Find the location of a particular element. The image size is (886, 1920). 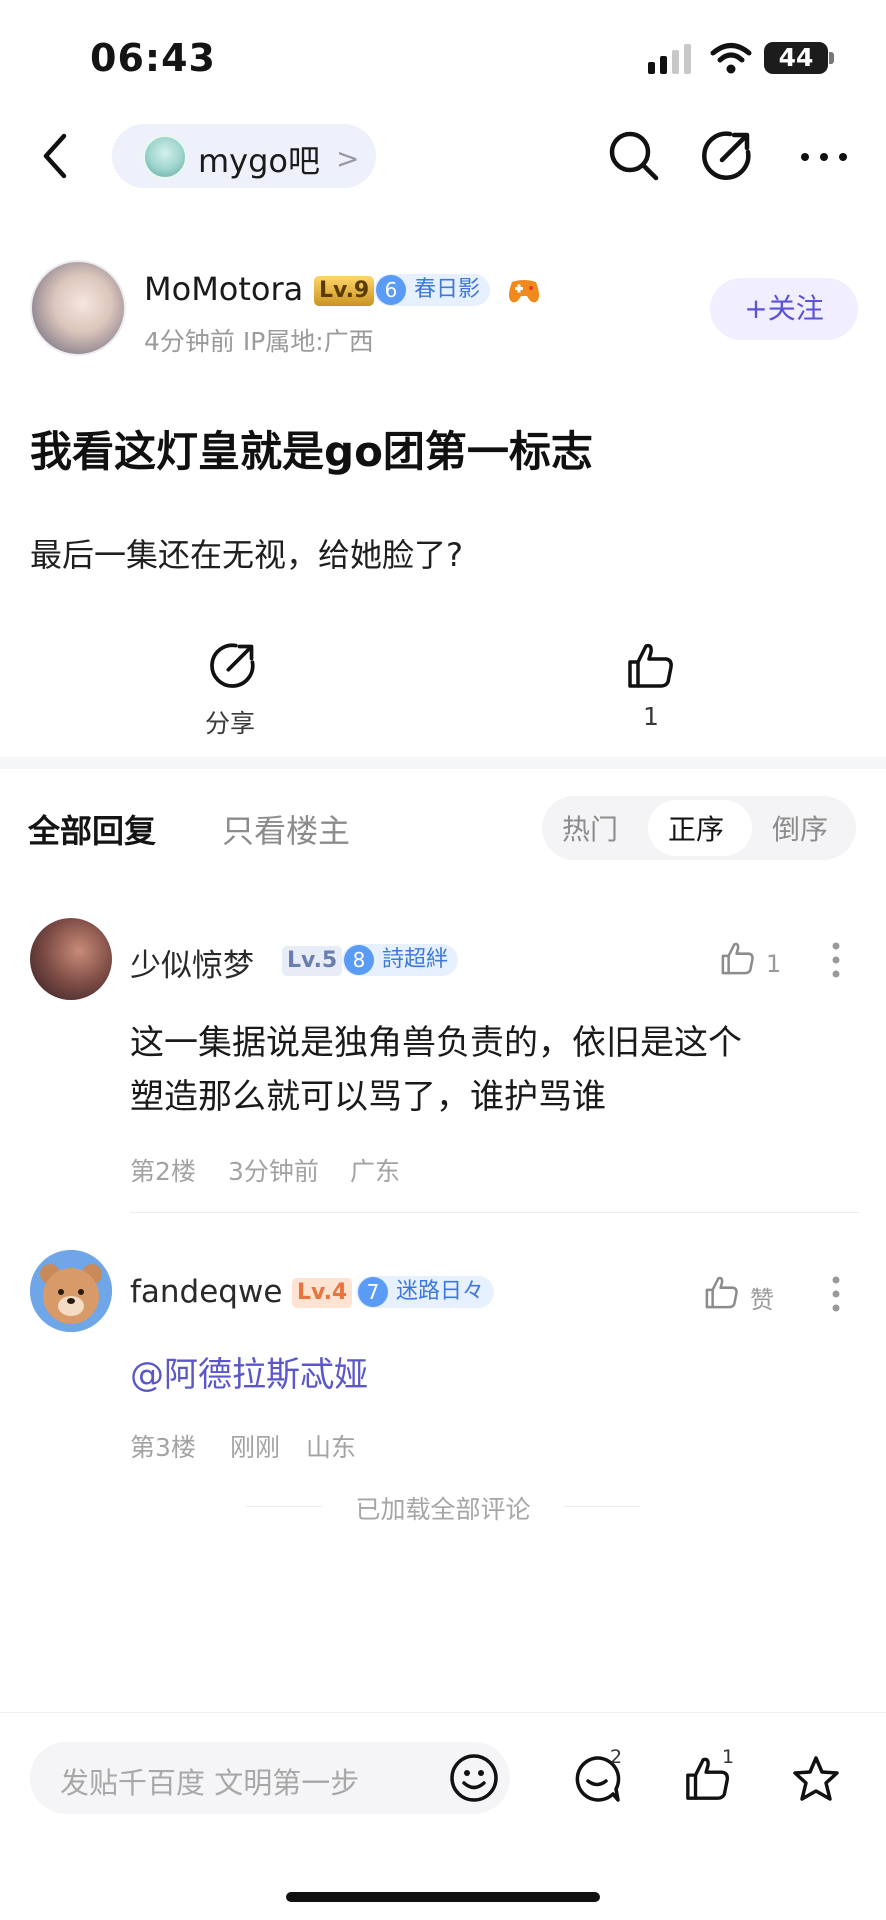

comment-level-badge: Lv.5 is located at coordinates (312, 961).